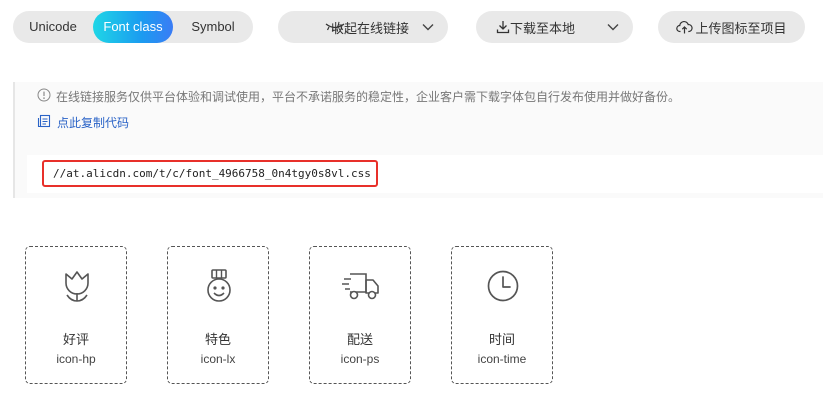 This screenshot has width=823, height=420. I want to click on download-local-label: 下载至本地, so click(542, 28).